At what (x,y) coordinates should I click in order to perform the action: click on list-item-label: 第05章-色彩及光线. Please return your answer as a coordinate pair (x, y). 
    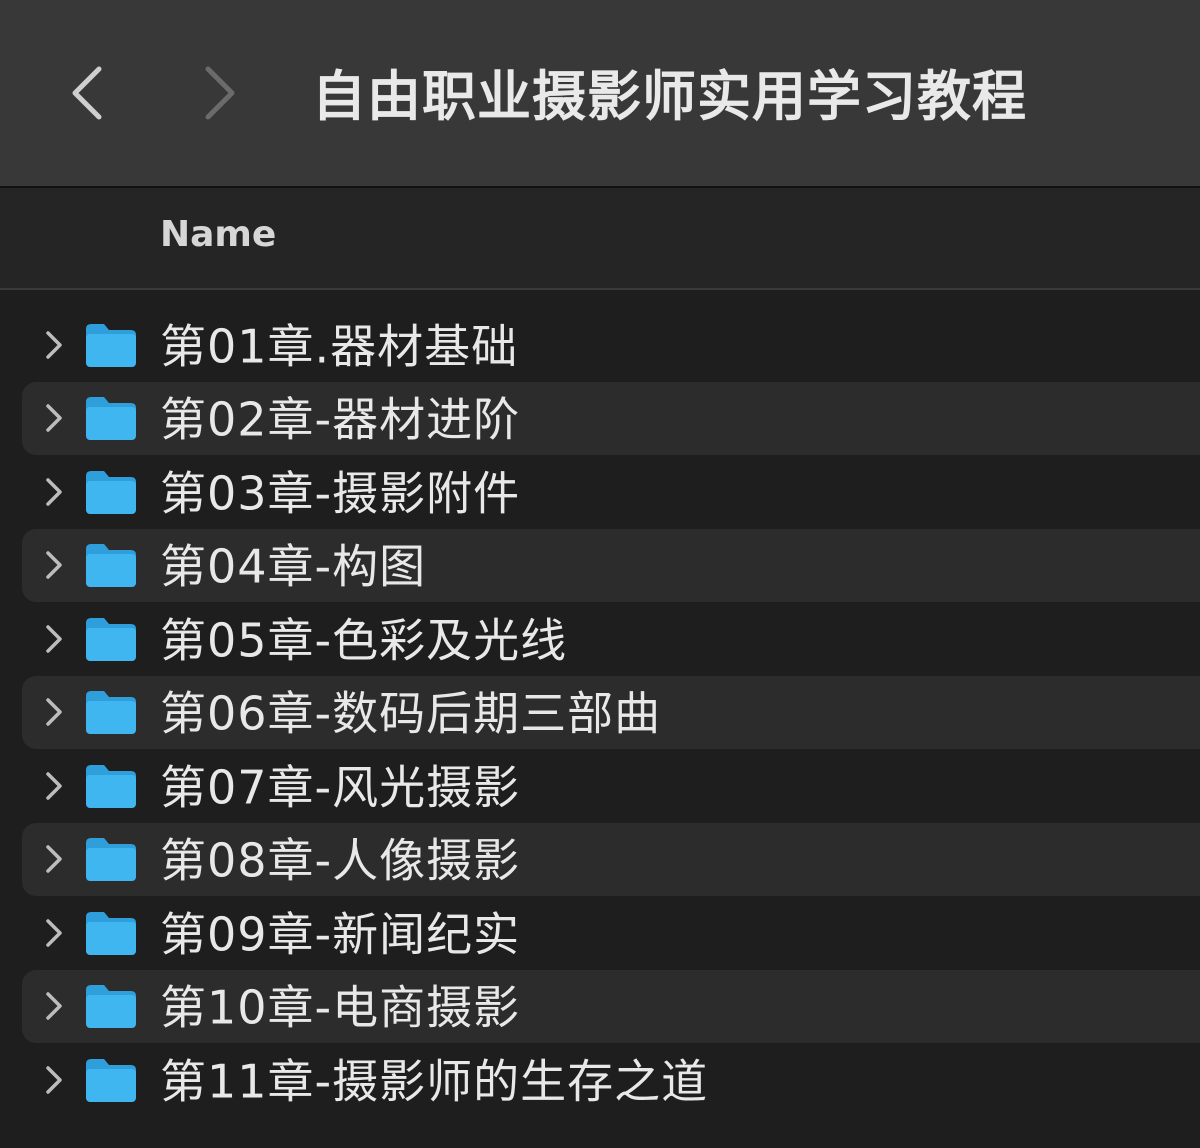
    Looking at the image, I should click on (364, 640).